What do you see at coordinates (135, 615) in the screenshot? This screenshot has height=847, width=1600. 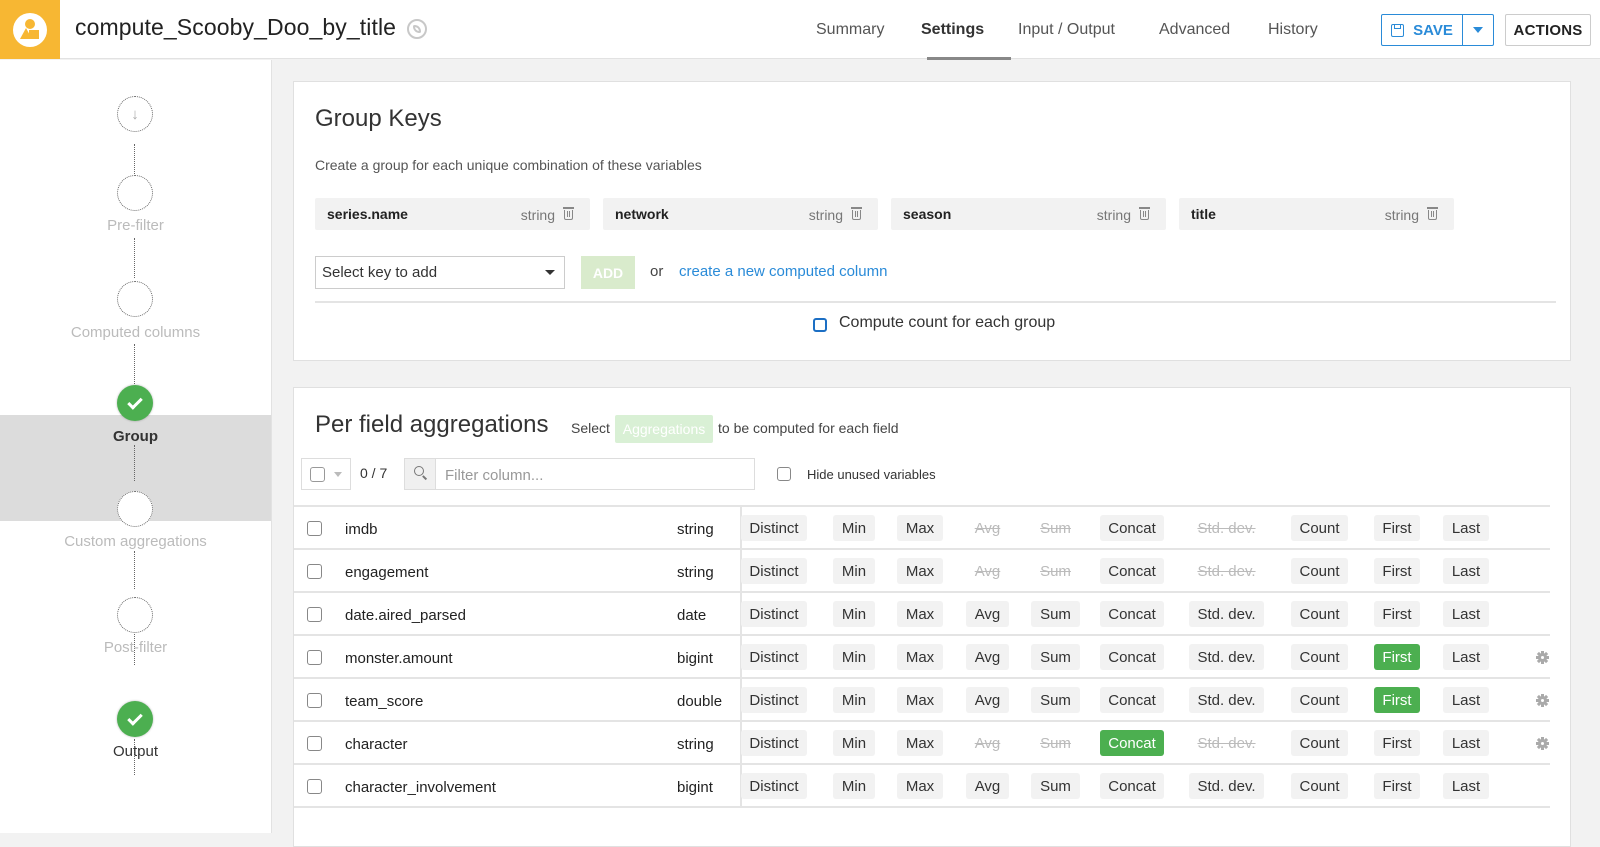 I see `step-post-filter` at bounding box center [135, 615].